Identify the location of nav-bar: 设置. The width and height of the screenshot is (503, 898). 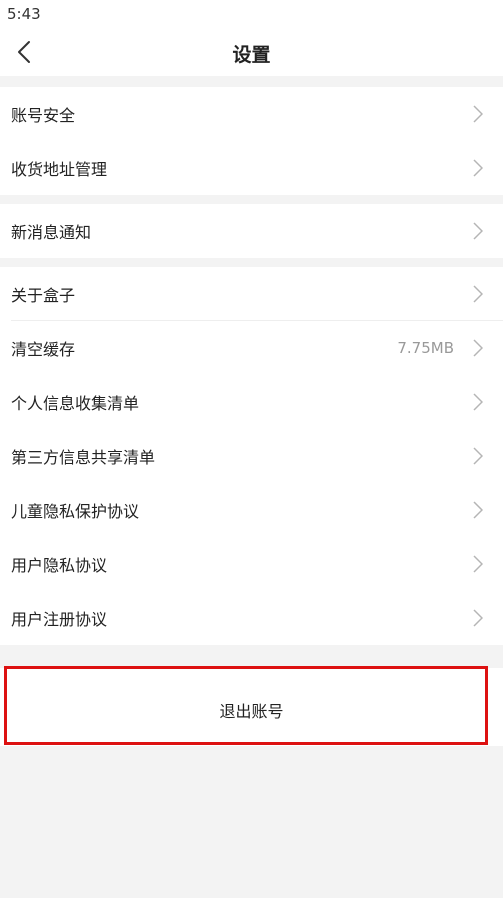
(251, 52).